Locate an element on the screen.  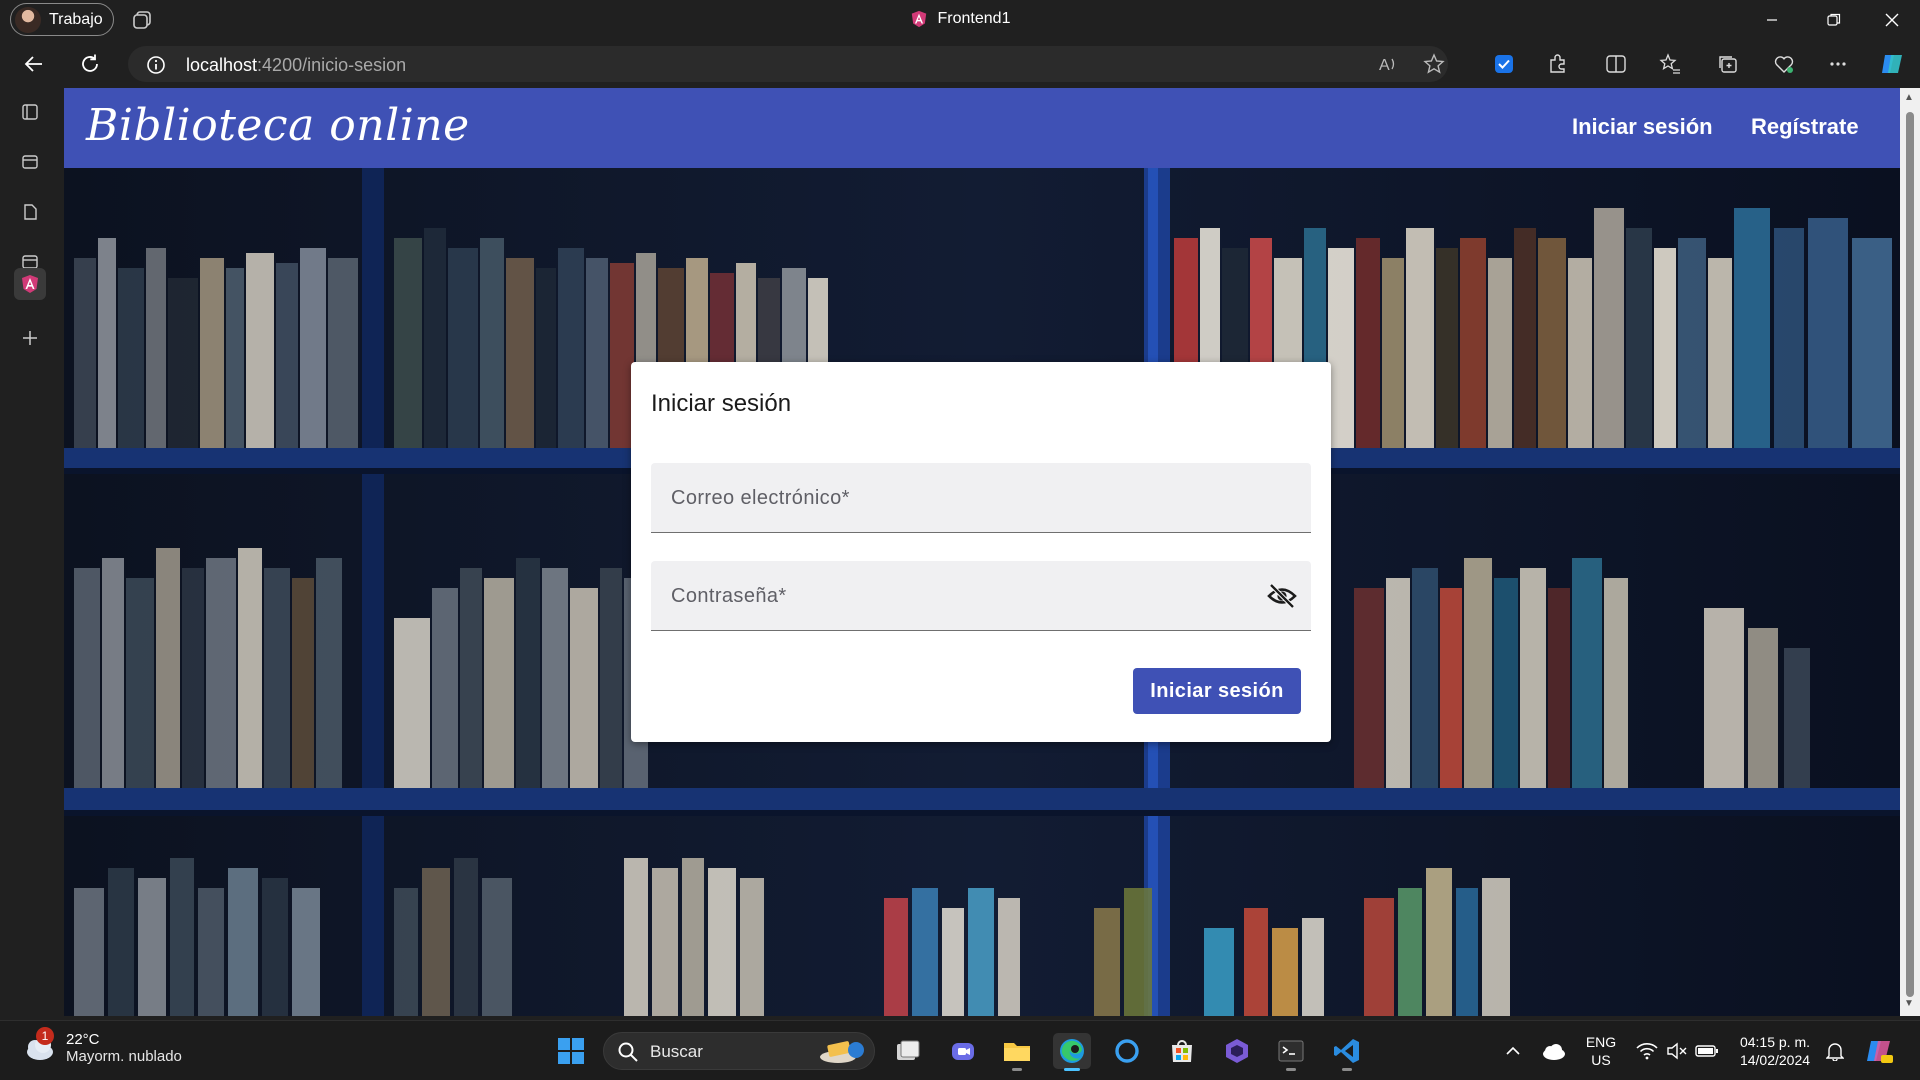
onedrive-icon is located at coordinates (1553, 1051).